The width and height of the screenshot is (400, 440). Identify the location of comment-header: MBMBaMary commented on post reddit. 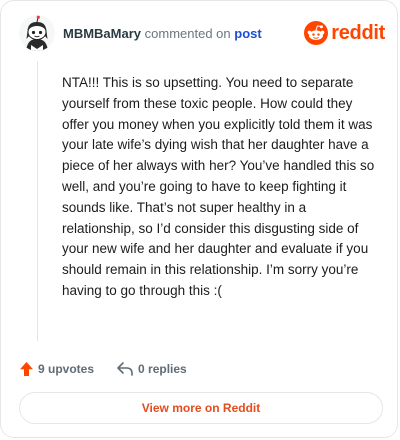
(202, 33).